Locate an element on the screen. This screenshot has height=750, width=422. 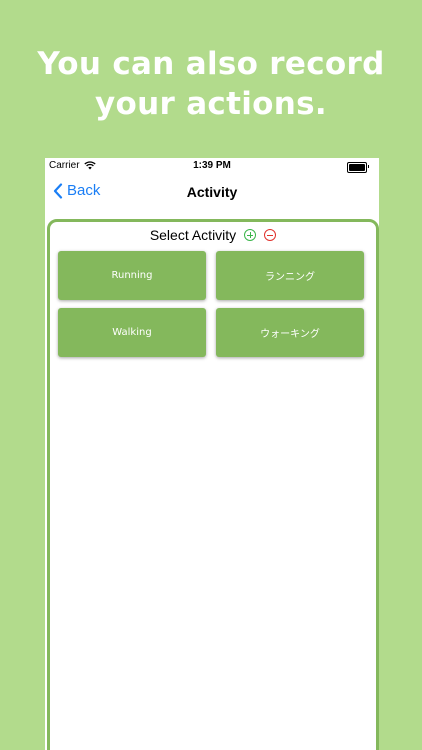
status-bar: Carrier 1:39 PM is located at coordinates (212, 166).